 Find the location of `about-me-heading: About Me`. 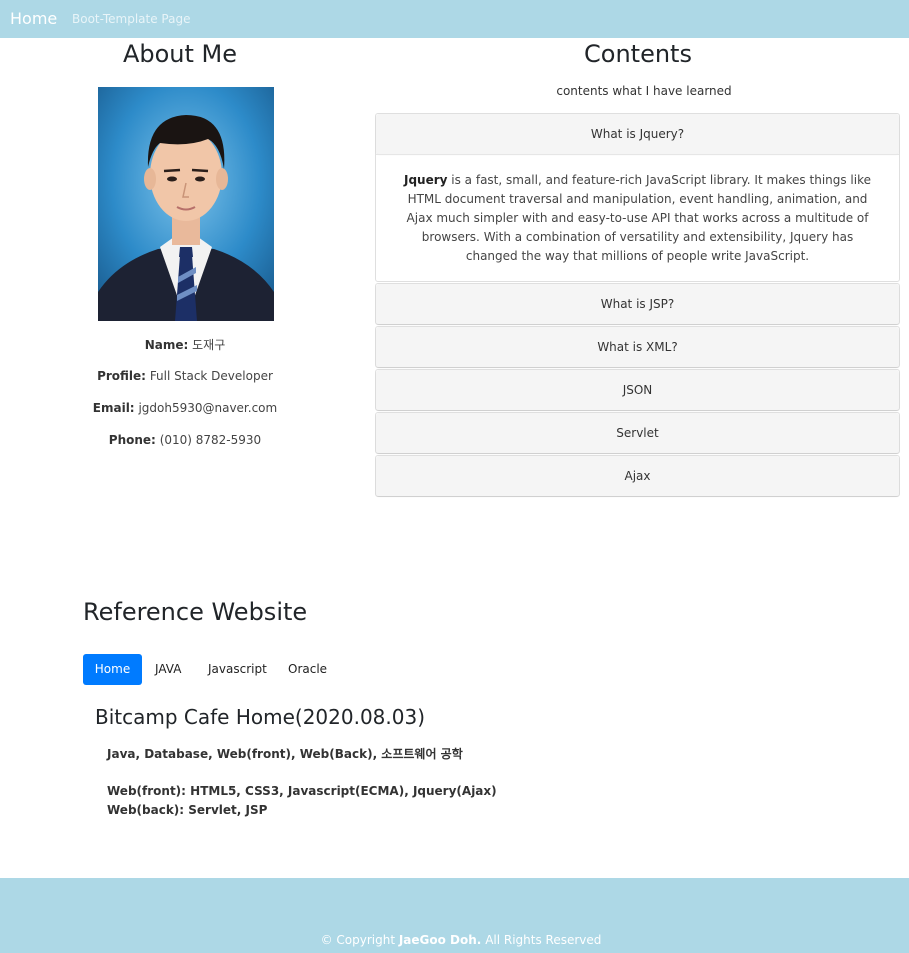

about-me-heading: About Me is located at coordinates (180, 54).